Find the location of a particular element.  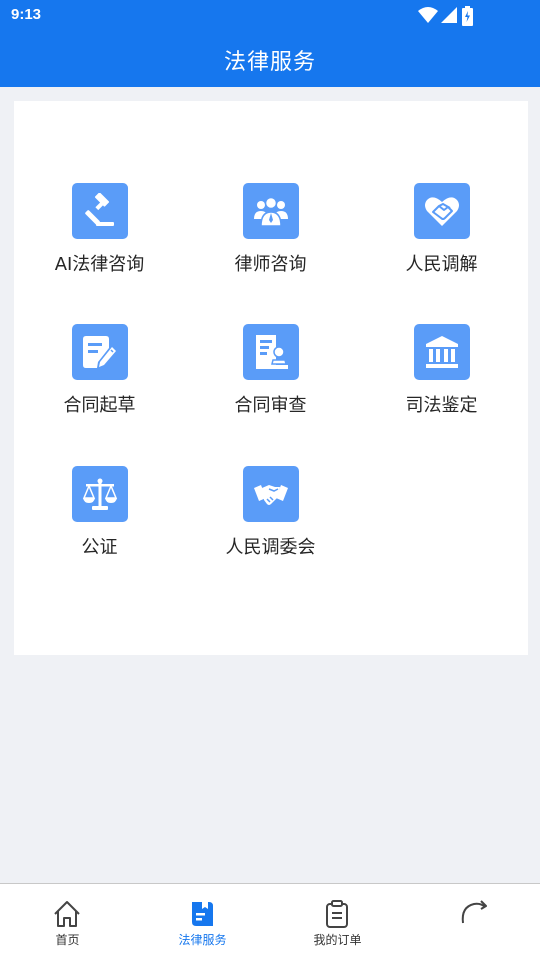

tab-home: 首页 is located at coordinates (67, 922).